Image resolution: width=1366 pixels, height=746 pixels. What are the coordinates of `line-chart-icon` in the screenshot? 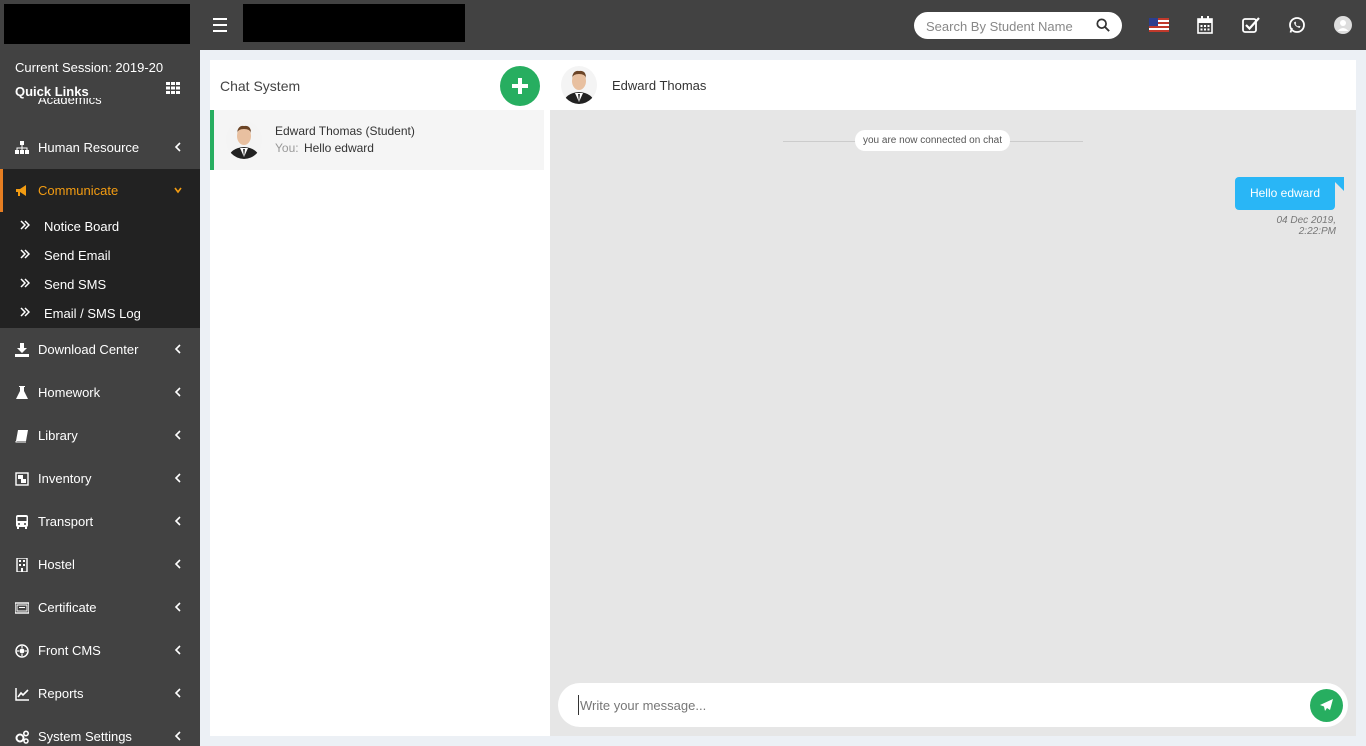 It's located at (22, 694).